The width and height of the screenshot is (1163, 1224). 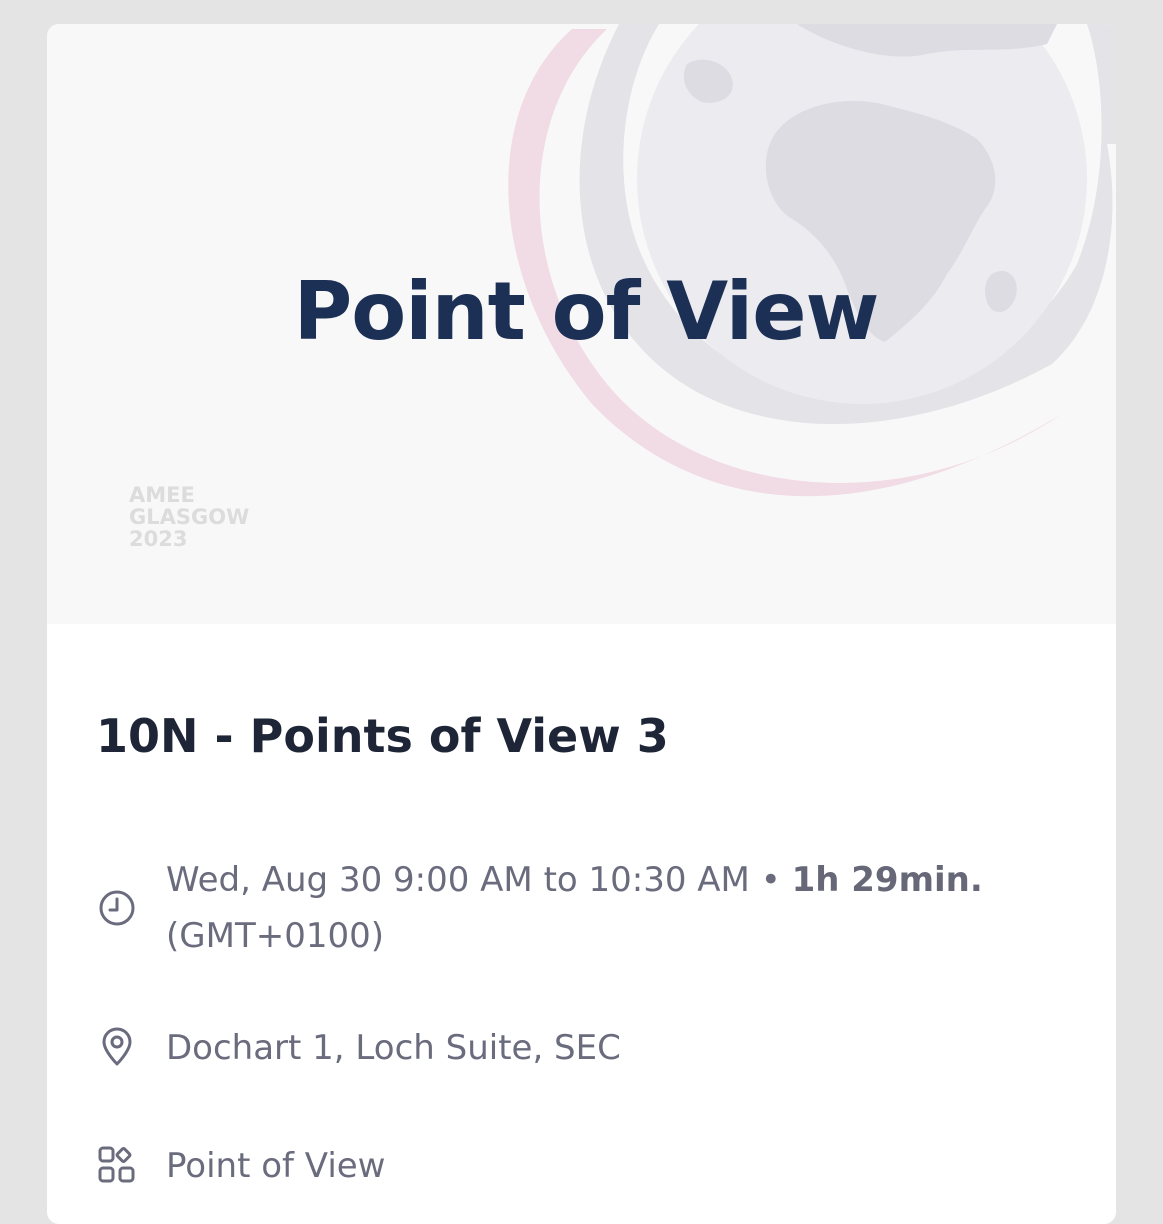 What do you see at coordinates (117, 908) in the screenshot?
I see `clock-icon` at bounding box center [117, 908].